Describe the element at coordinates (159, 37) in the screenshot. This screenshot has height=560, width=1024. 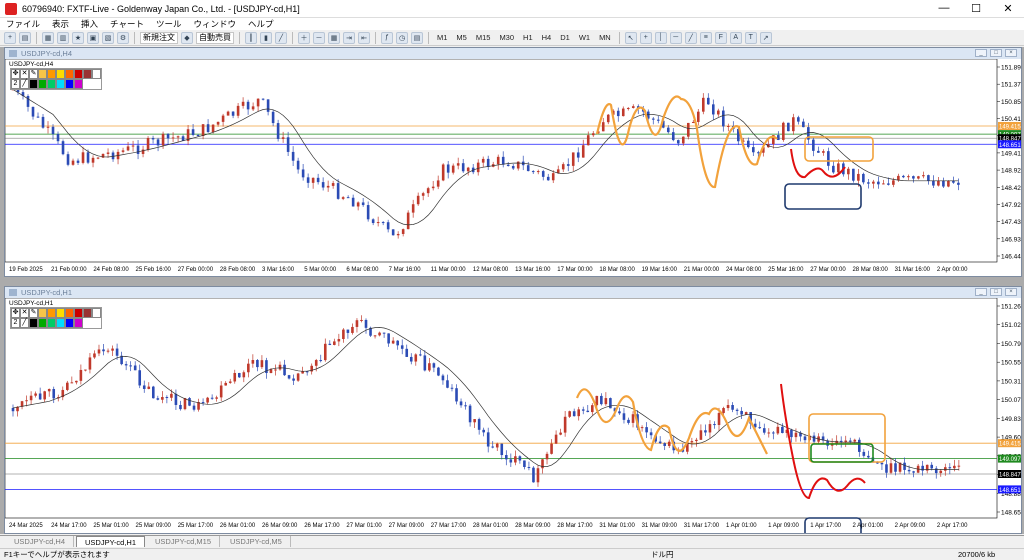
I see `new-order-button: 新規注文` at that location.